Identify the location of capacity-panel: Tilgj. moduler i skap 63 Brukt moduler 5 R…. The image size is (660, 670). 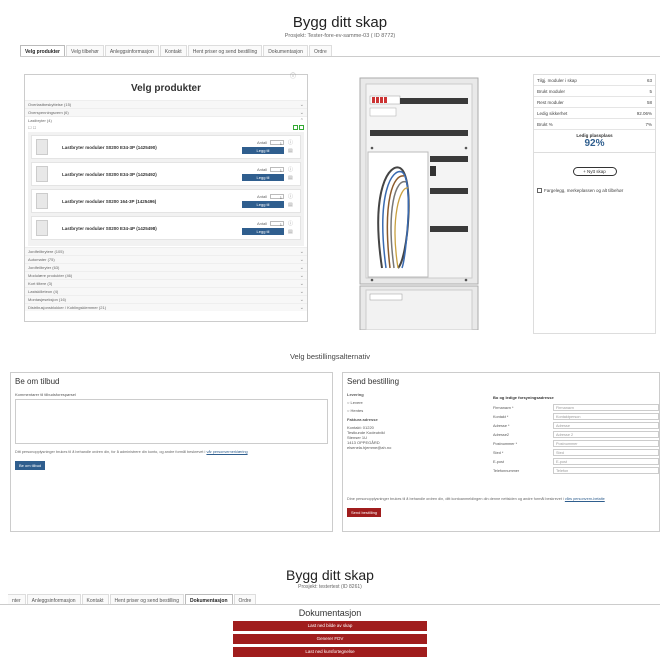
(594, 204).